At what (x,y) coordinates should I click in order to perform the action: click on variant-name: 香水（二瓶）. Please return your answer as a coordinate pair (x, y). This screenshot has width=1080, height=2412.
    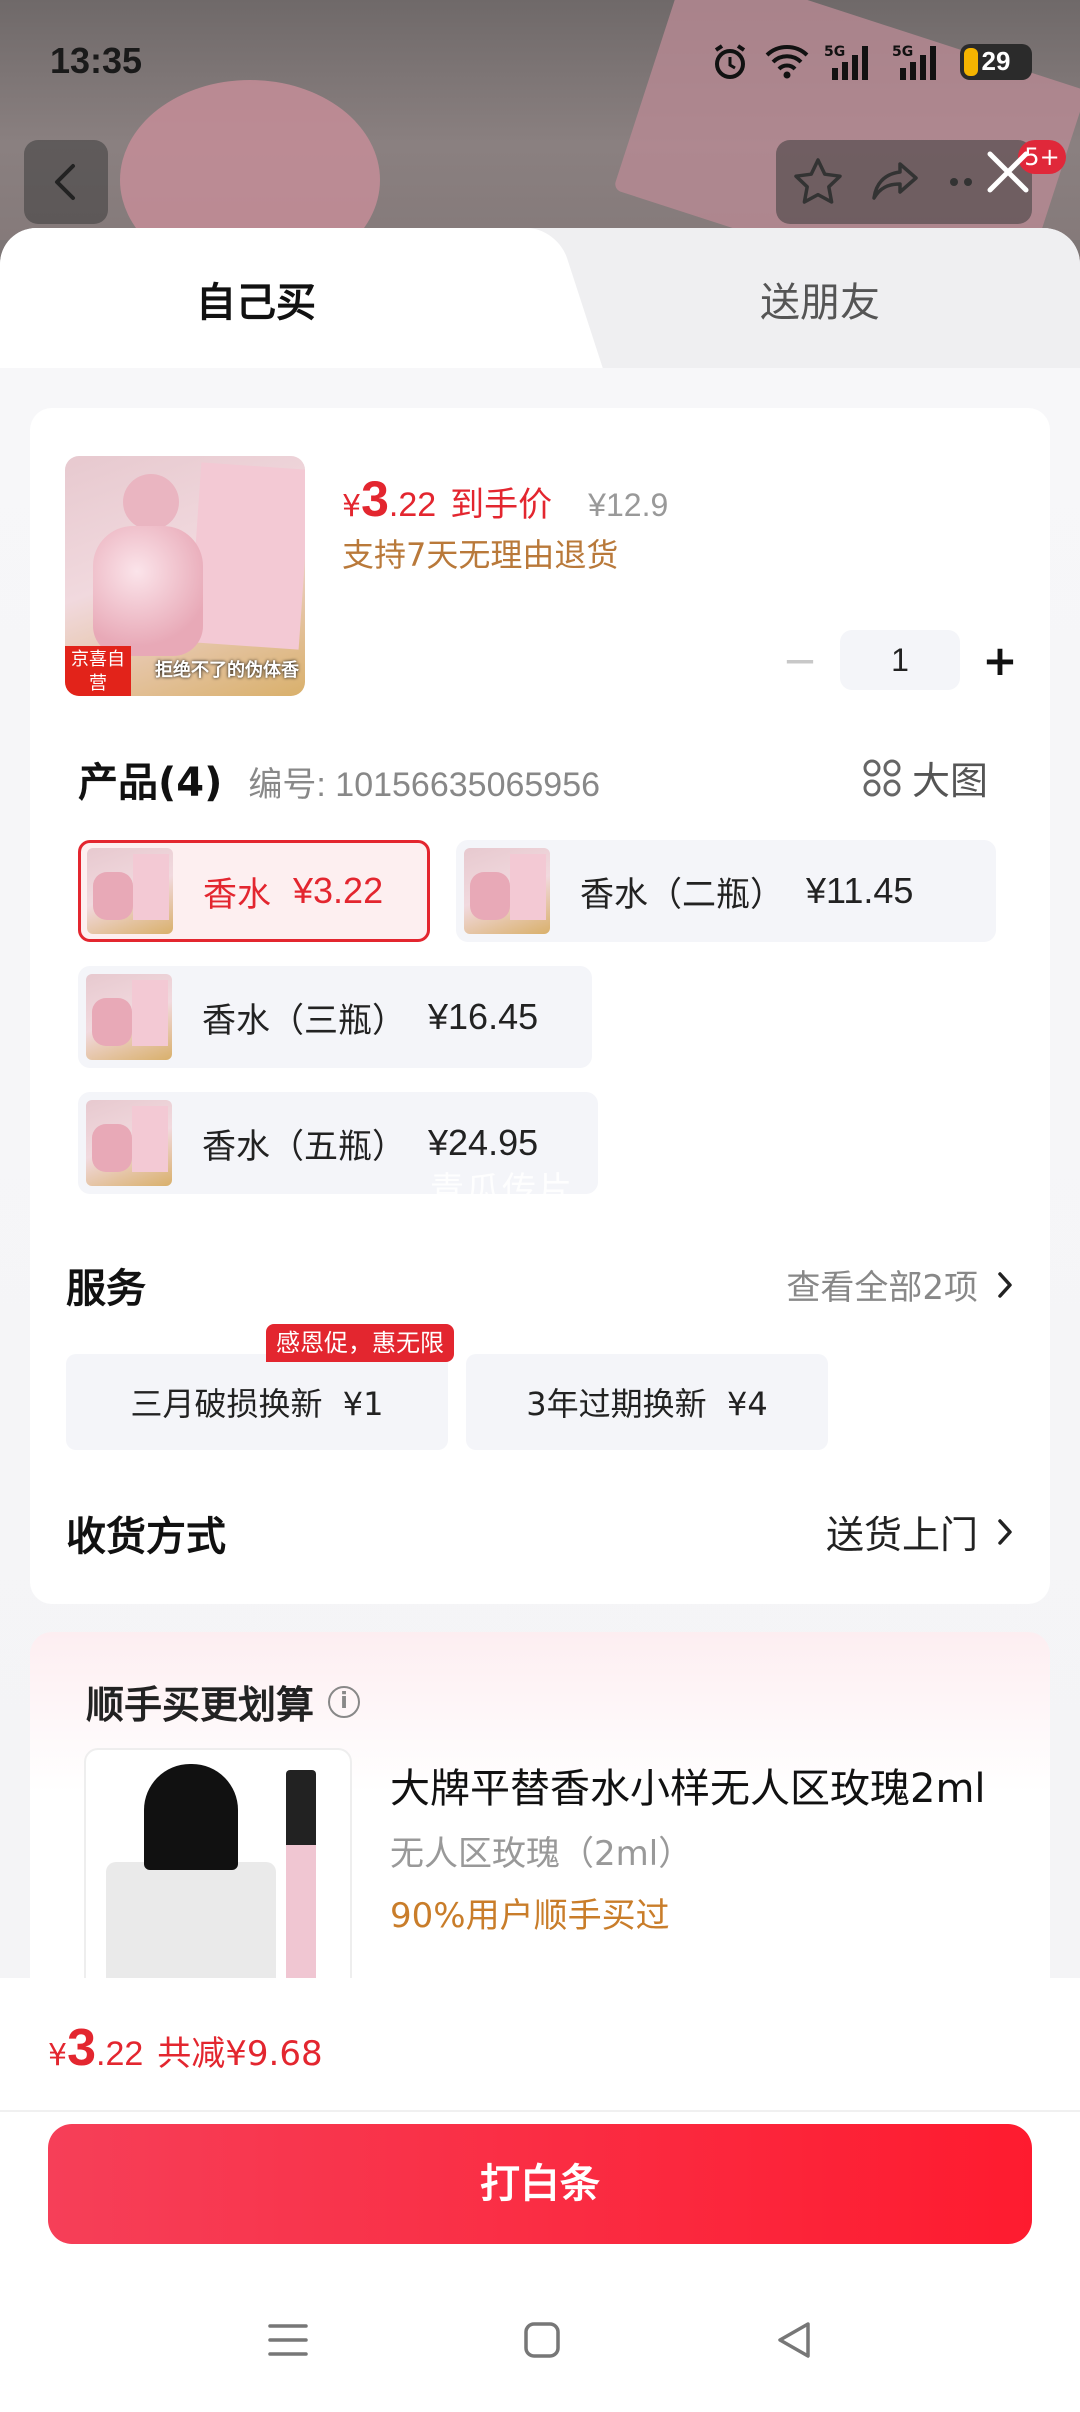
    Looking at the image, I should click on (682, 894).